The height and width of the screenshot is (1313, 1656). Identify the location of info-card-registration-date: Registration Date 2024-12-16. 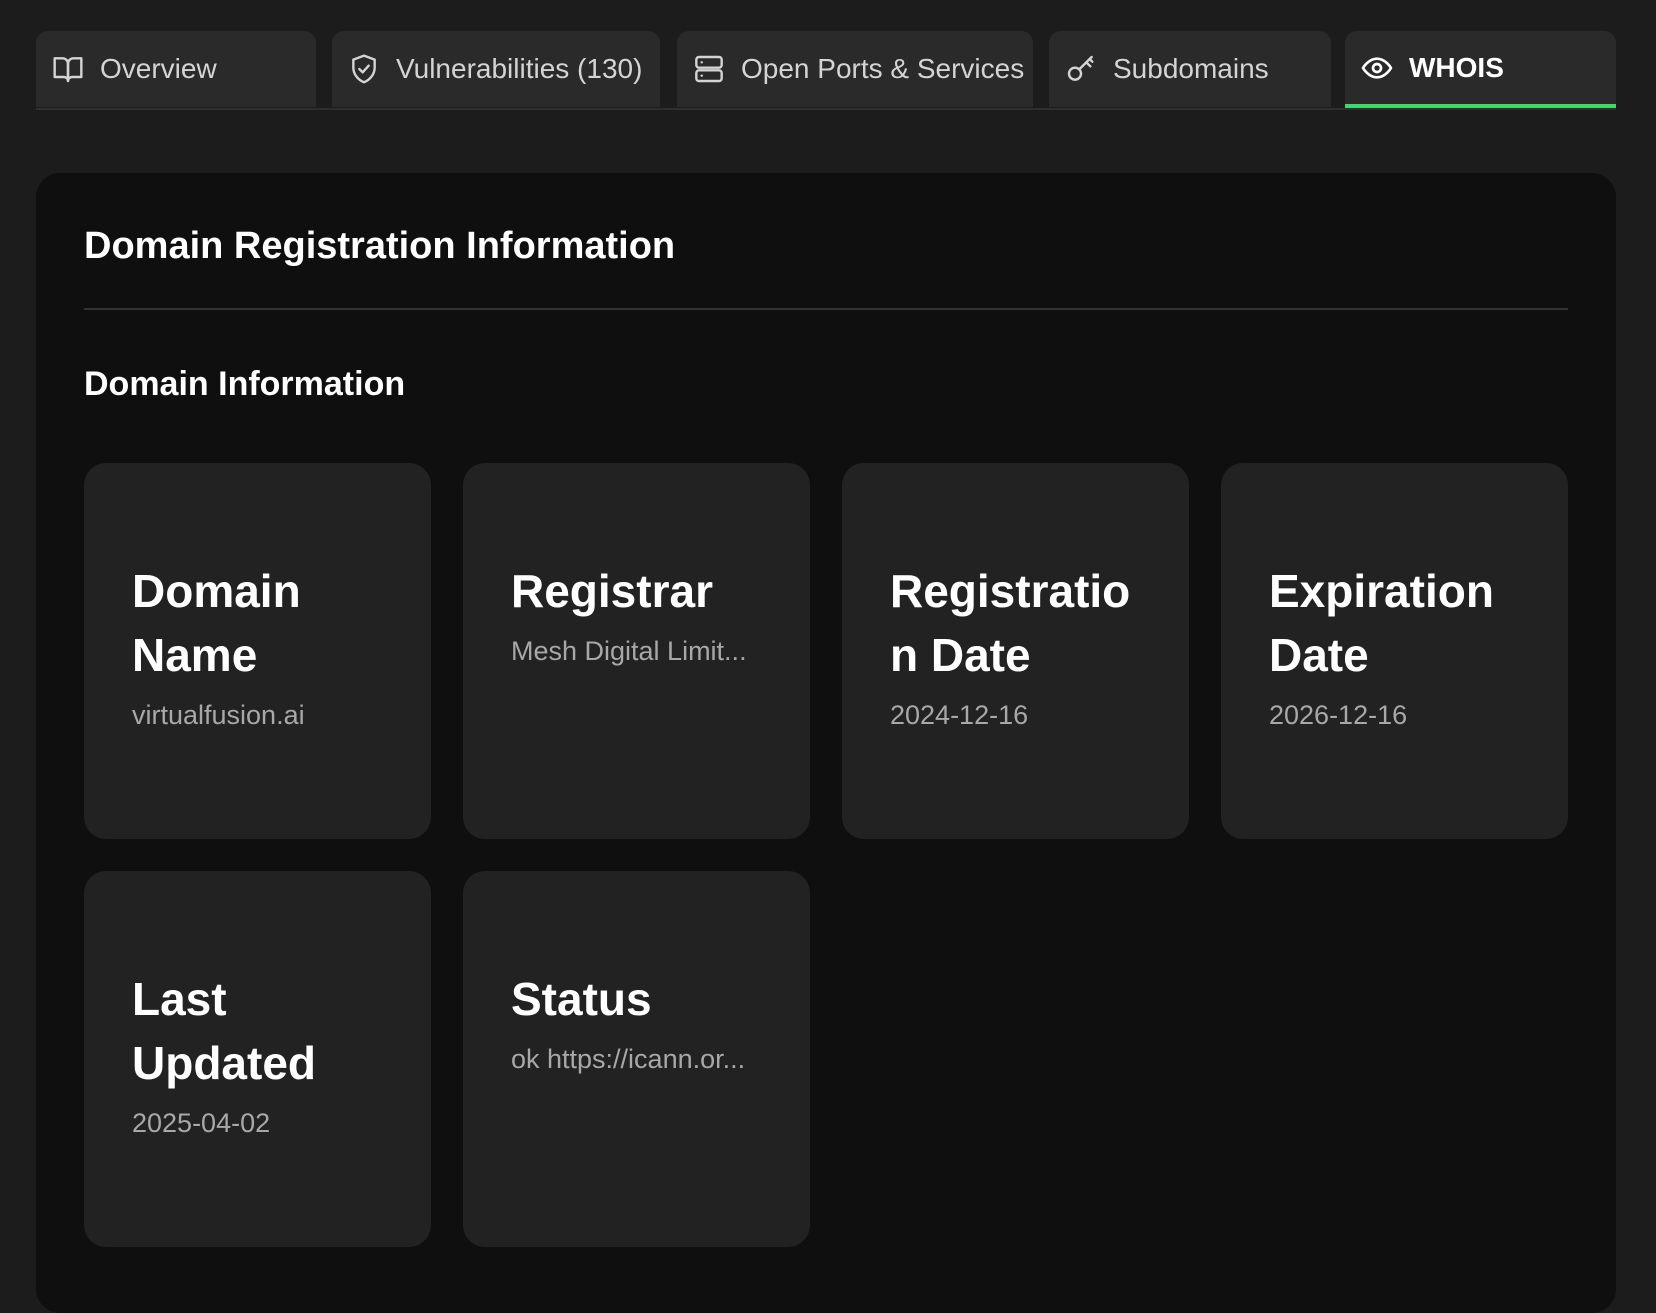
(1015, 651).